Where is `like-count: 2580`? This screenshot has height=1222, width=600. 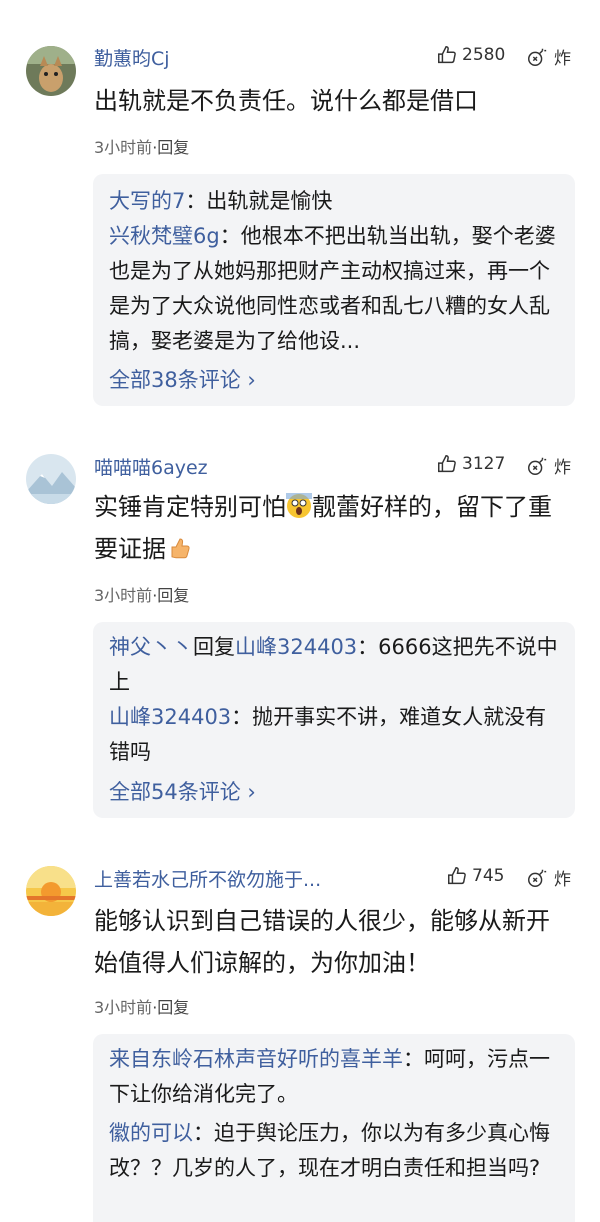 like-count: 2580 is located at coordinates (484, 55).